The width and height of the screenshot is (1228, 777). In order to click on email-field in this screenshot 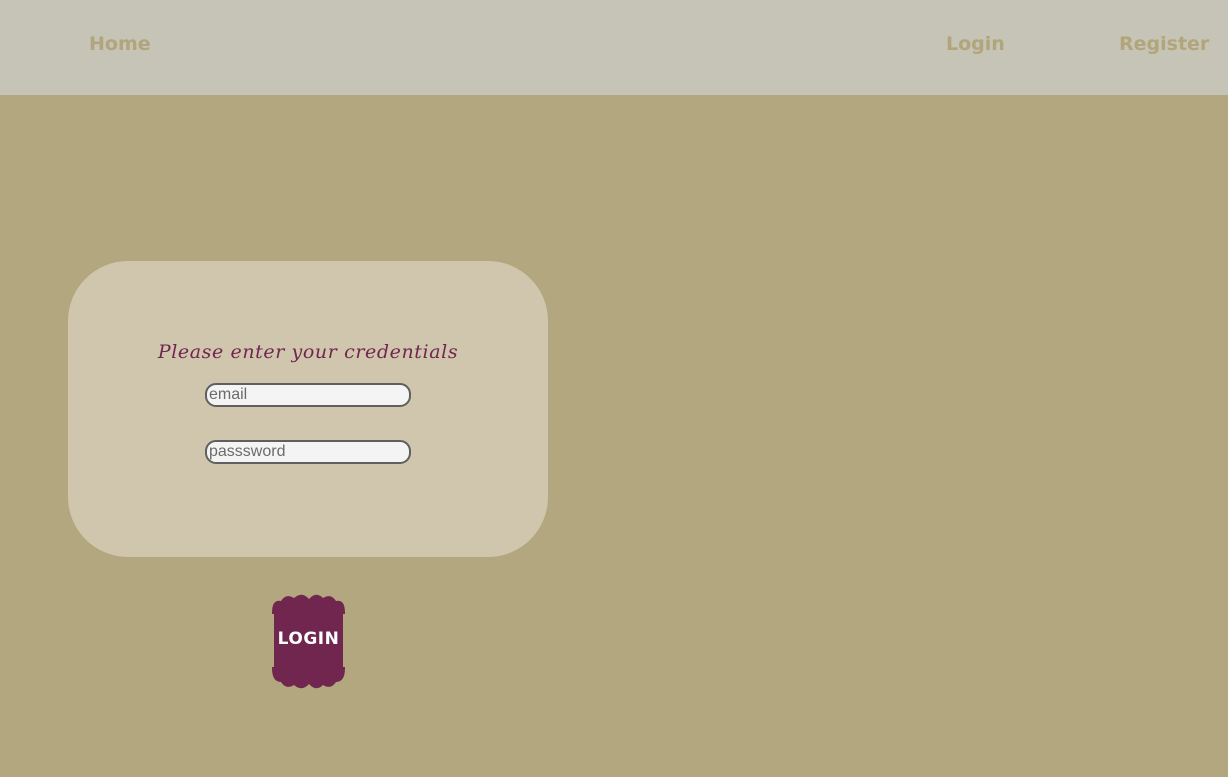, I will do `click(308, 395)`.